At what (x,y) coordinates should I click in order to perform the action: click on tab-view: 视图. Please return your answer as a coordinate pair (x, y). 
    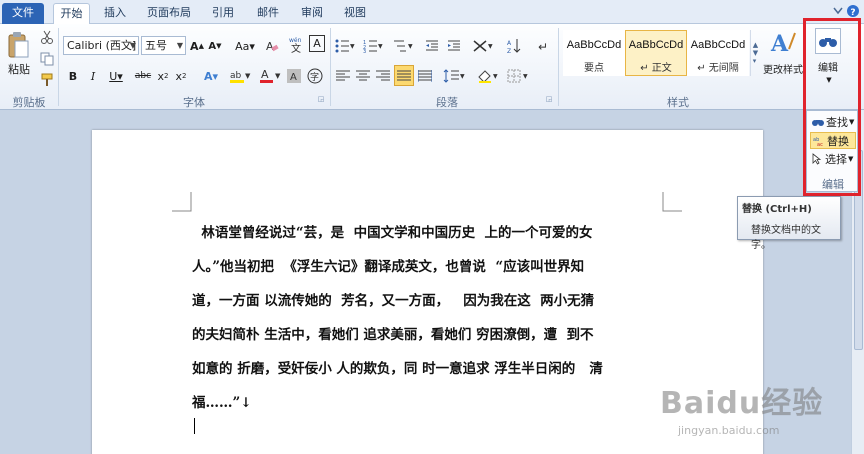
    Looking at the image, I should click on (355, 13).